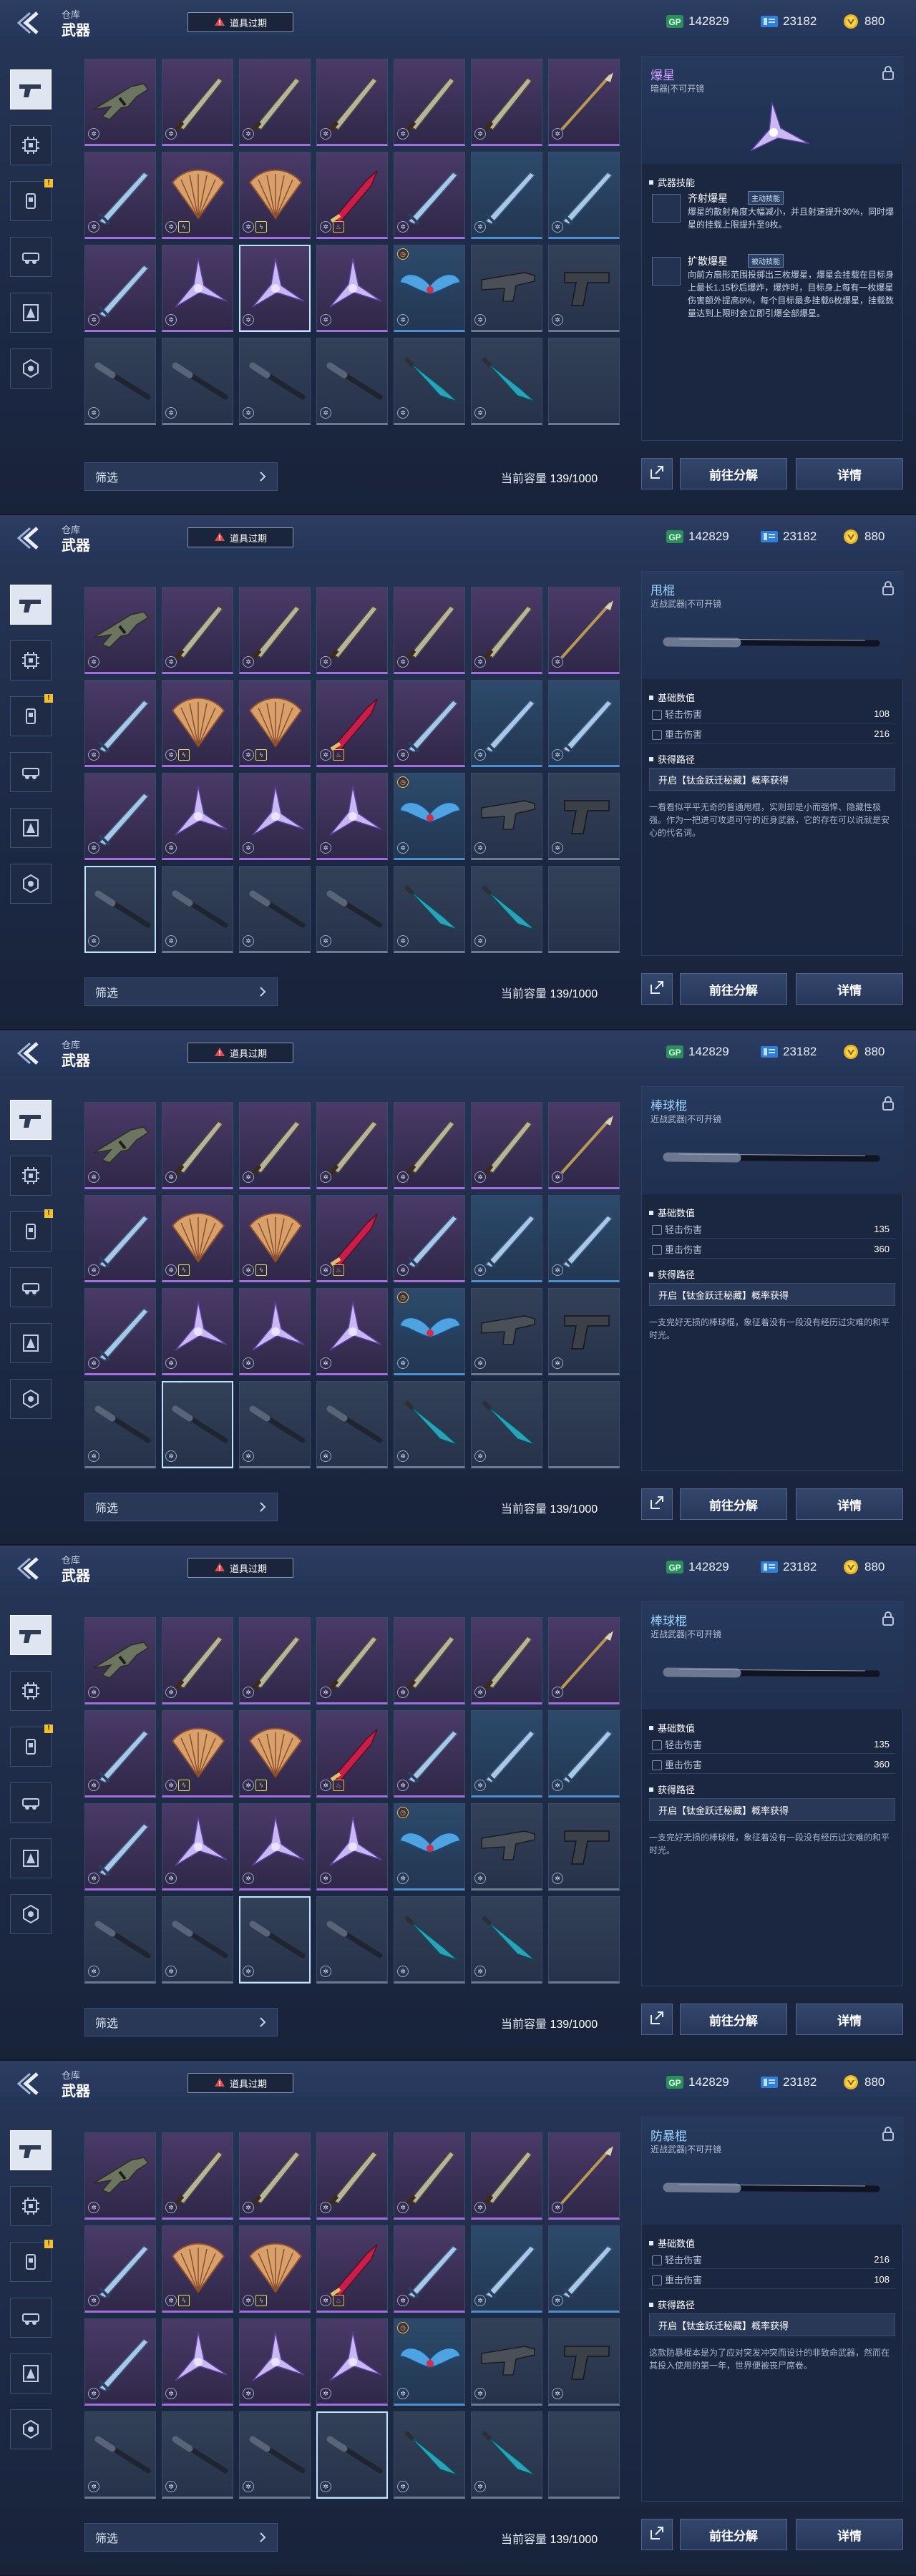 The image size is (916, 2576). Describe the element at coordinates (181, 2022) in the screenshot. I see `filter-dropdown: 筛选` at that location.